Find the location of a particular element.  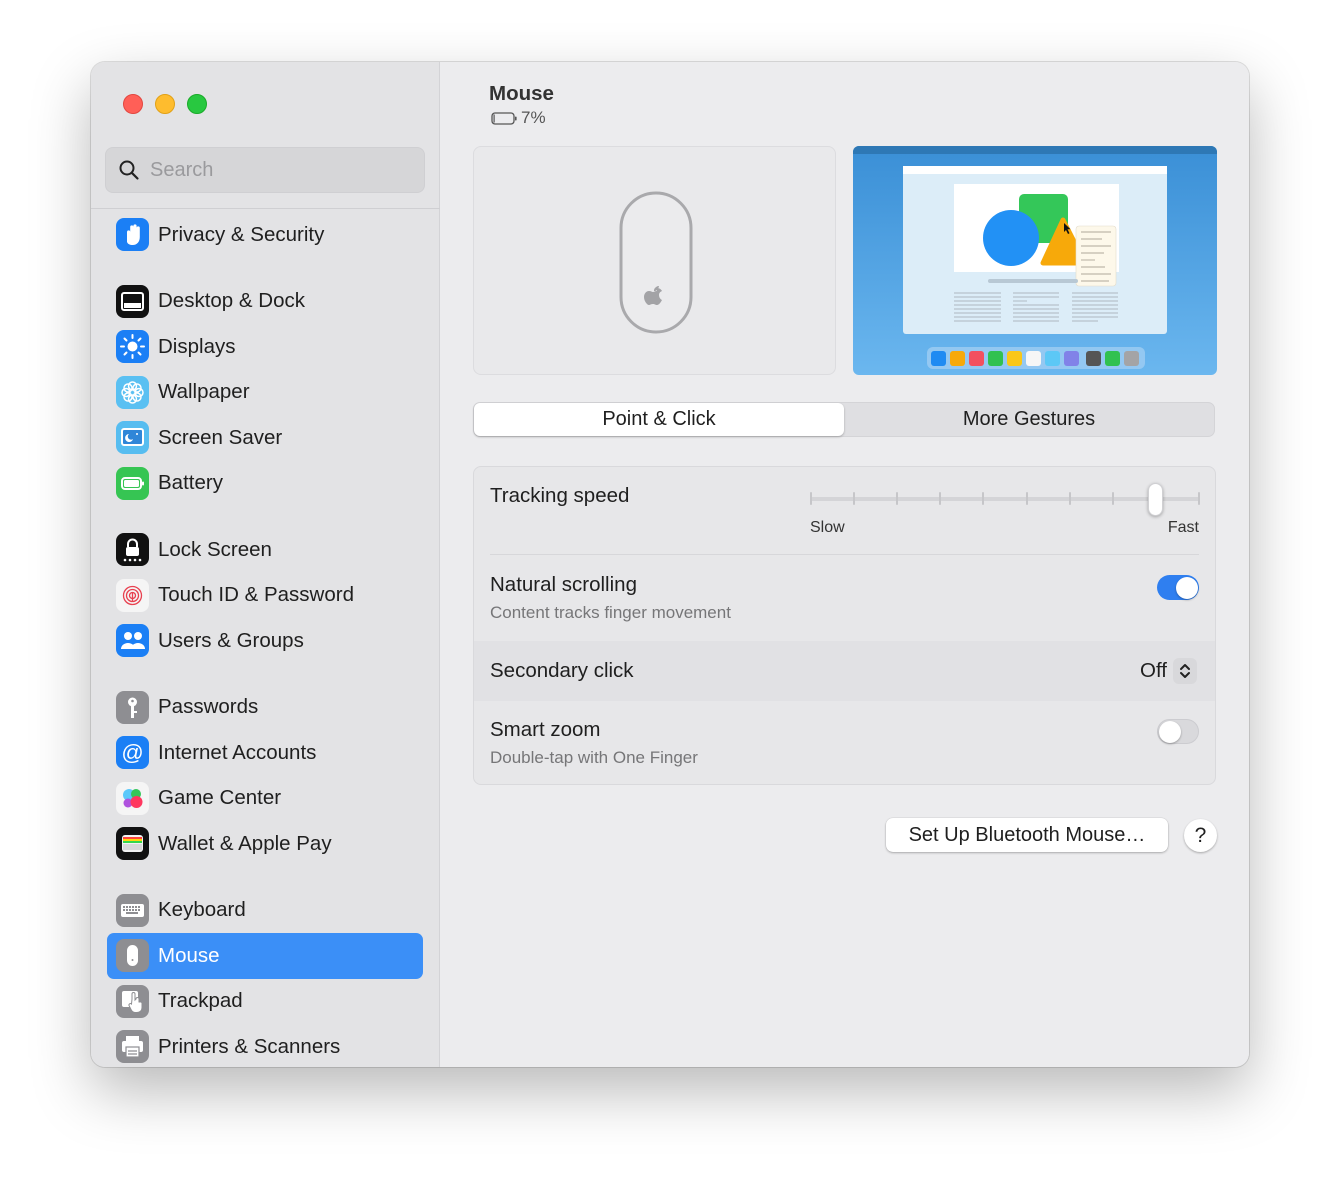

secondary-click-popup: Off is located at coordinates (1168, 671).